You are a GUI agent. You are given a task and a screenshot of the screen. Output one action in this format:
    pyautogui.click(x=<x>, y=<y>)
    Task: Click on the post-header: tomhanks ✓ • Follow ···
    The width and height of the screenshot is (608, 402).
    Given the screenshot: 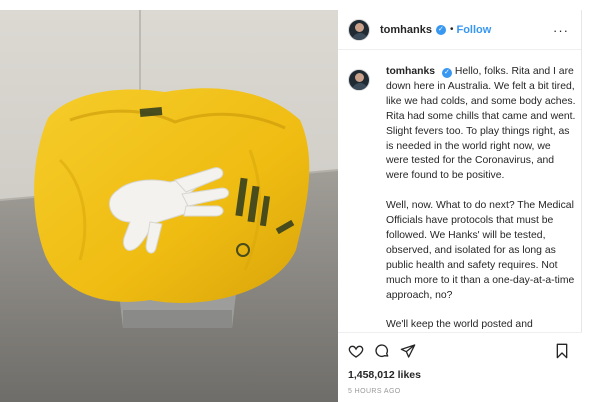 What is the action you would take?
    pyautogui.click(x=459, y=30)
    